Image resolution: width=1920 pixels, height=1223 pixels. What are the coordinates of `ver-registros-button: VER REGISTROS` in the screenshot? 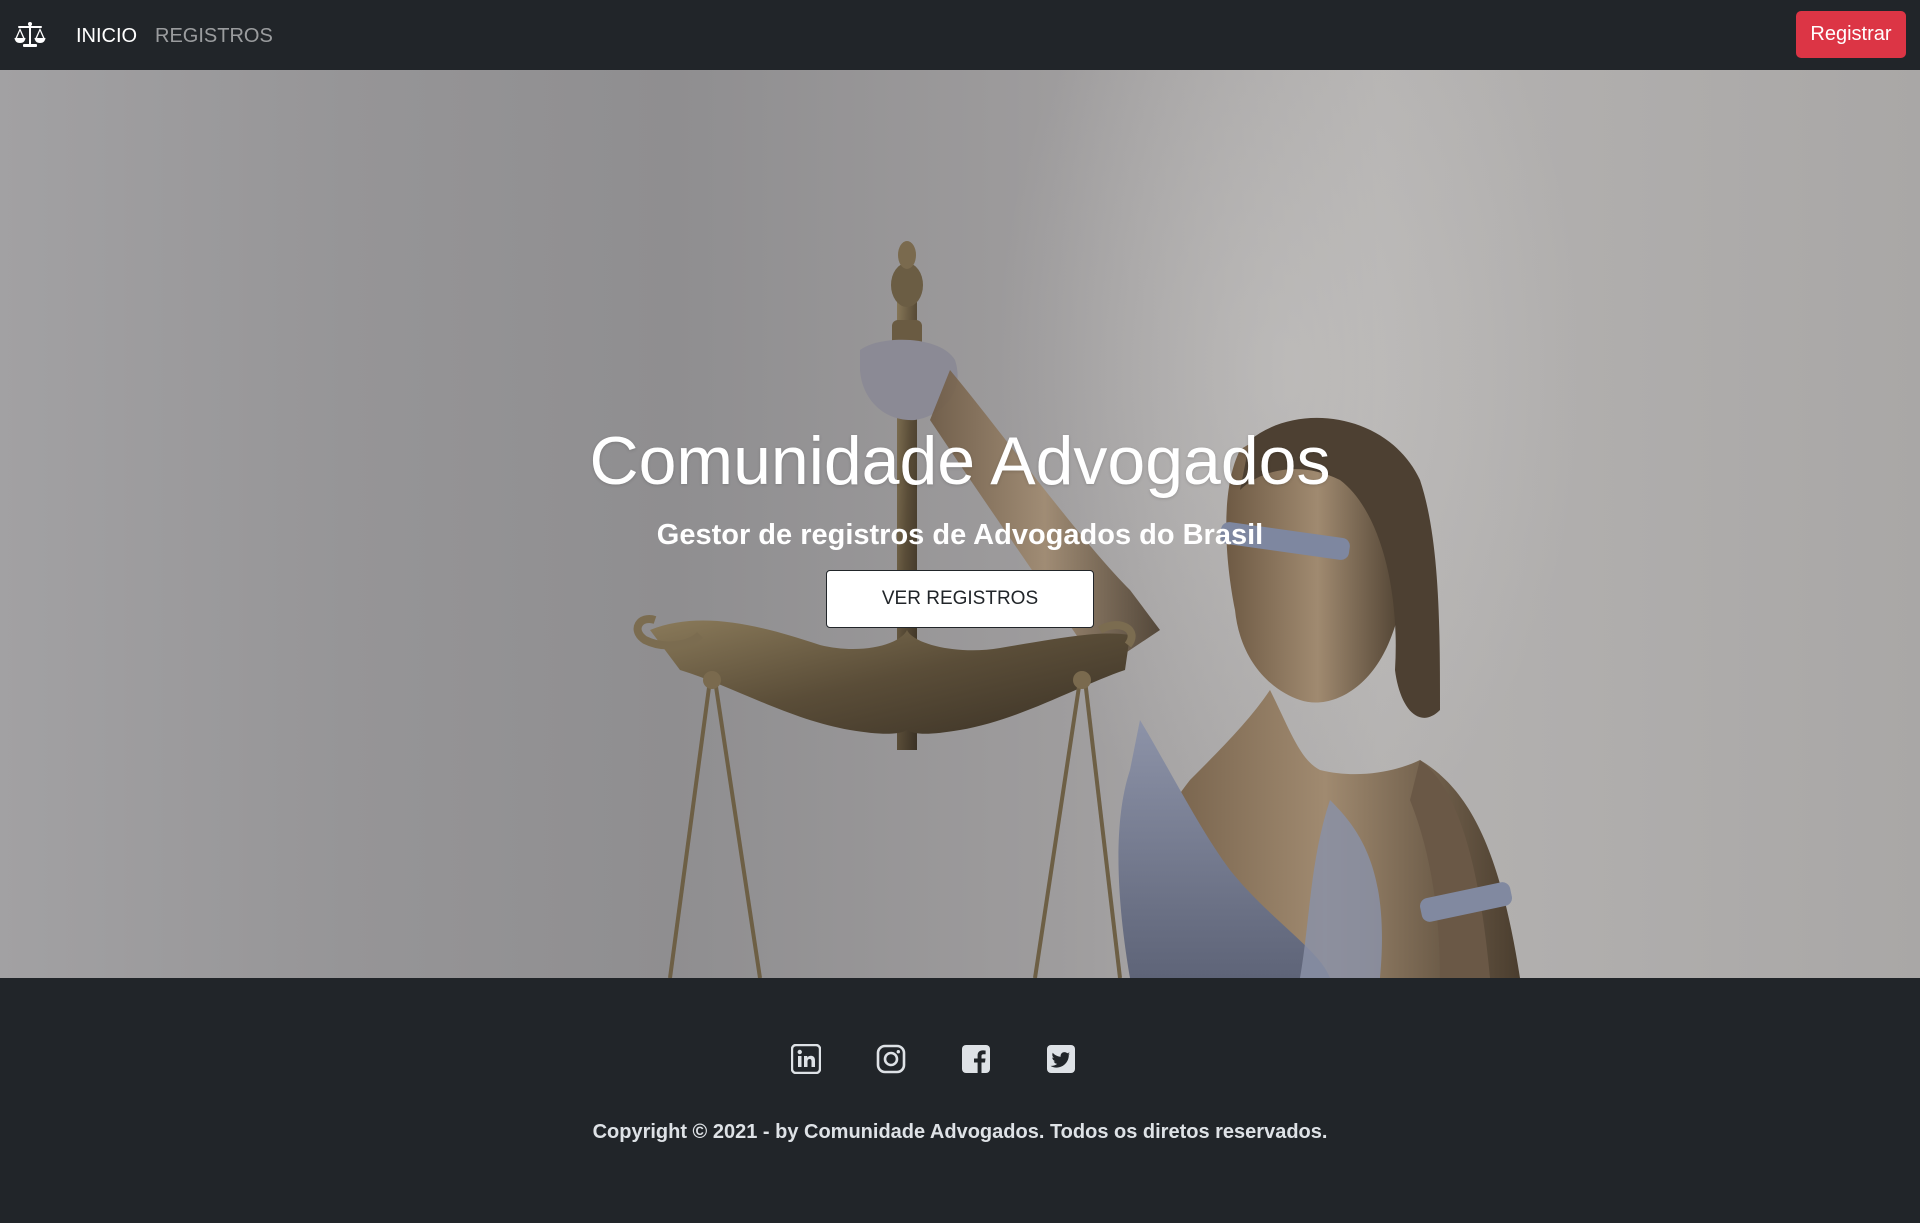 It's located at (960, 599).